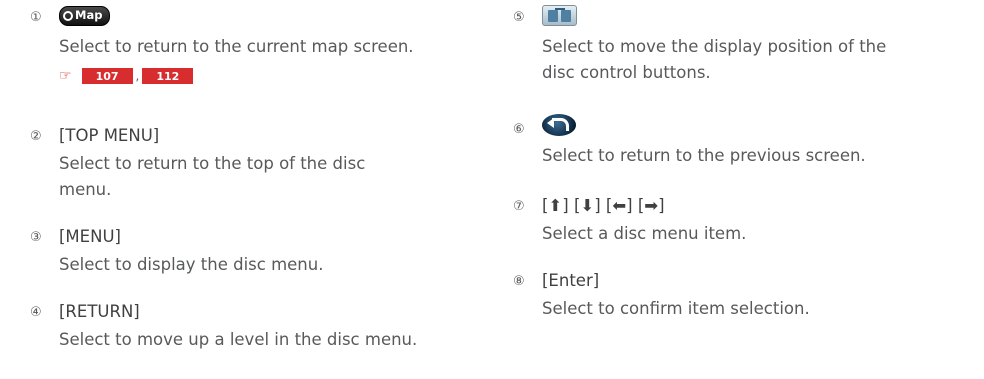 This screenshot has height=379, width=984. Describe the element at coordinates (519, 17) in the screenshot. I see `item-number: ⑤` at that location.